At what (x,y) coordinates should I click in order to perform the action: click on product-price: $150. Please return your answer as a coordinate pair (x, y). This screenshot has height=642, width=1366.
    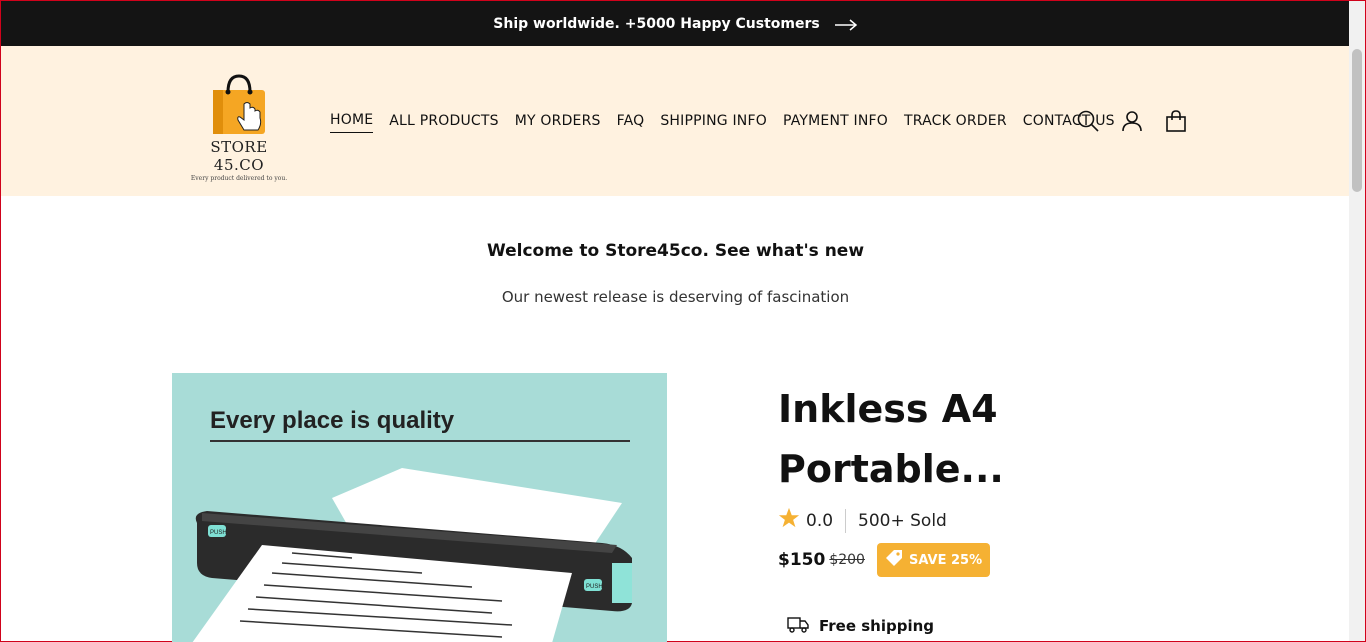
    Looking at the image, I should click on (802, 560).